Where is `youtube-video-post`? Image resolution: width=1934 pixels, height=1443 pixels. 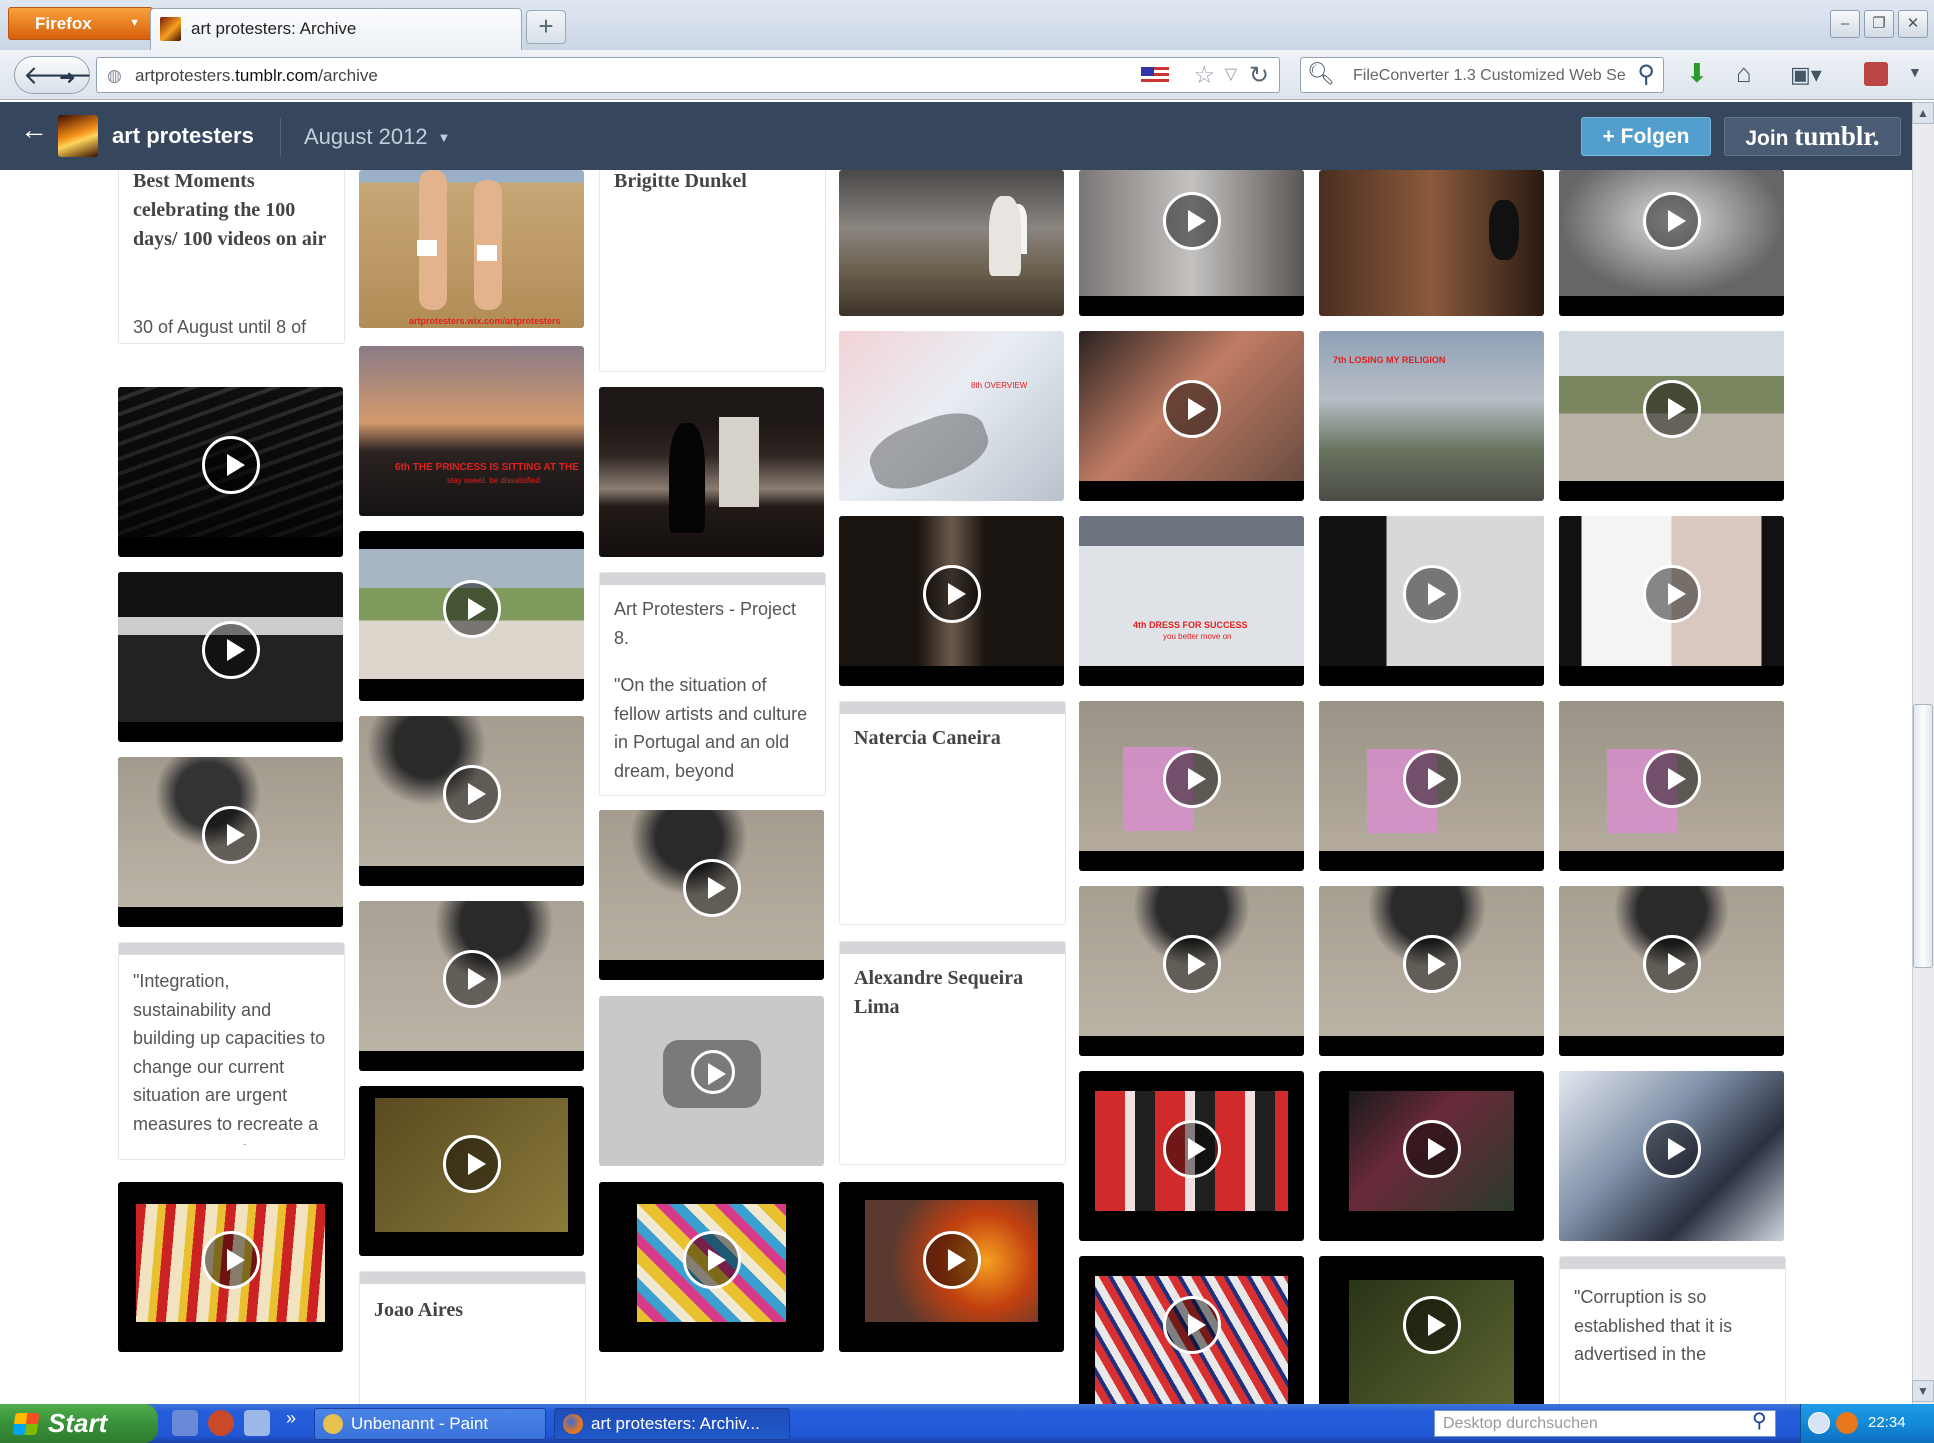 youtube-video-post is located at coordinates (711, 1081).